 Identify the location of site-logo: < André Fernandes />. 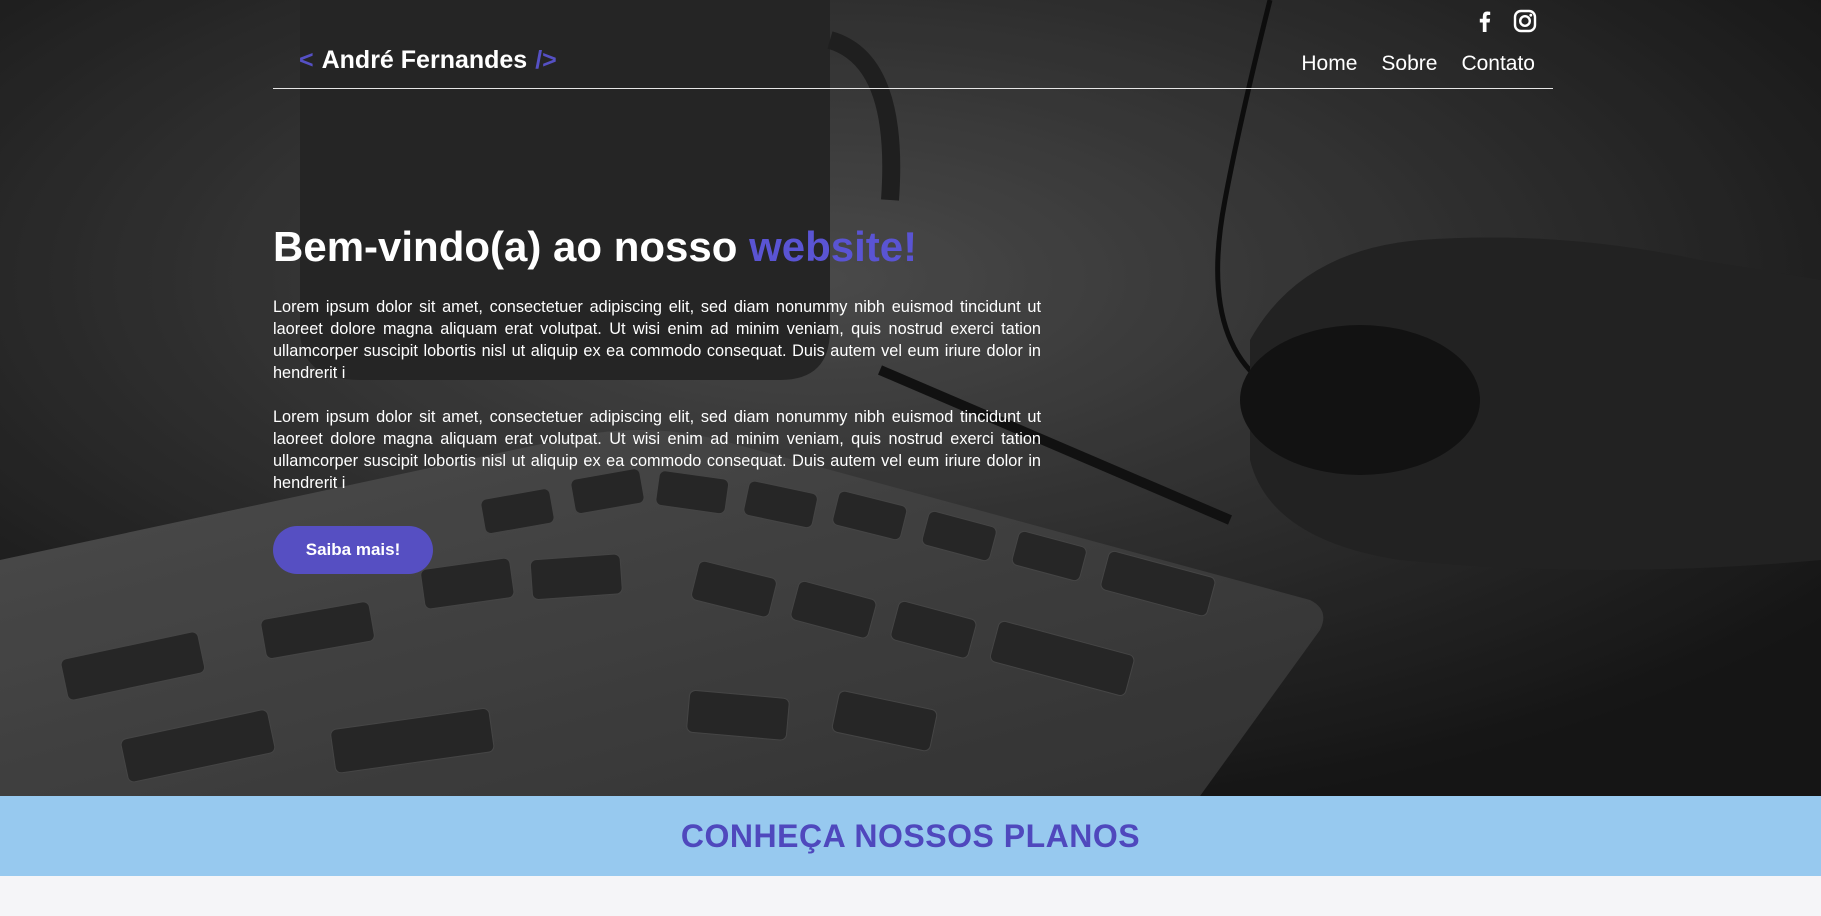
(428, 60).